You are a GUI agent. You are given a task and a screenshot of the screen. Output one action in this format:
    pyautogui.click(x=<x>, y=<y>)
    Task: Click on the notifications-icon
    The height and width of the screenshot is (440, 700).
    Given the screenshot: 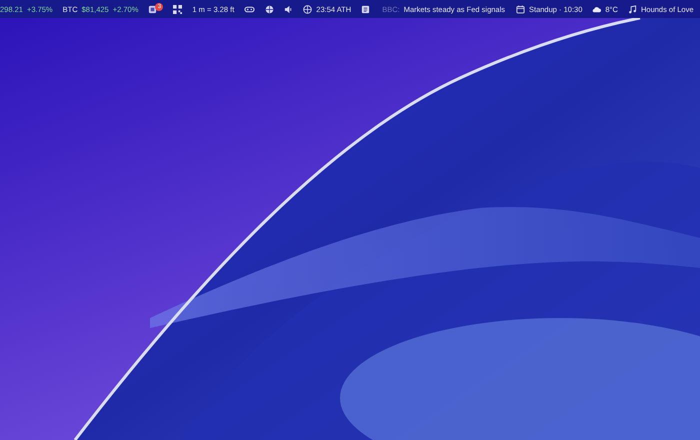 What is the action you would take?
    pyautogui.click(x=153, y=9)
    